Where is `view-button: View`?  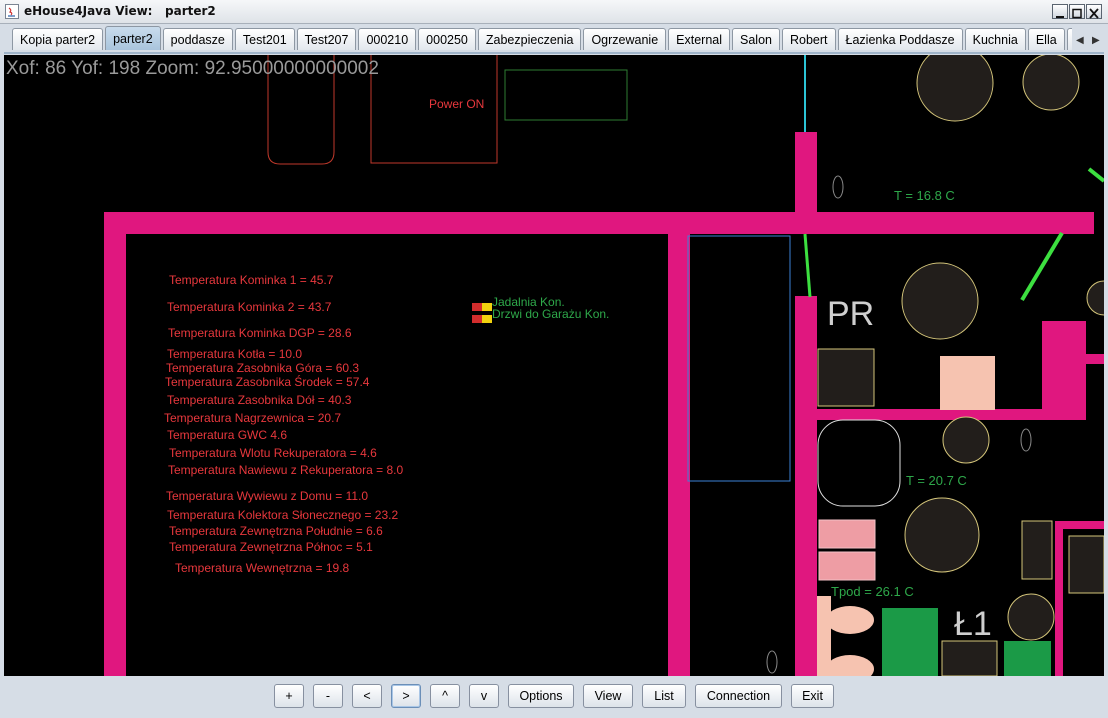 view-button: View is located at coordinates (608, 696).